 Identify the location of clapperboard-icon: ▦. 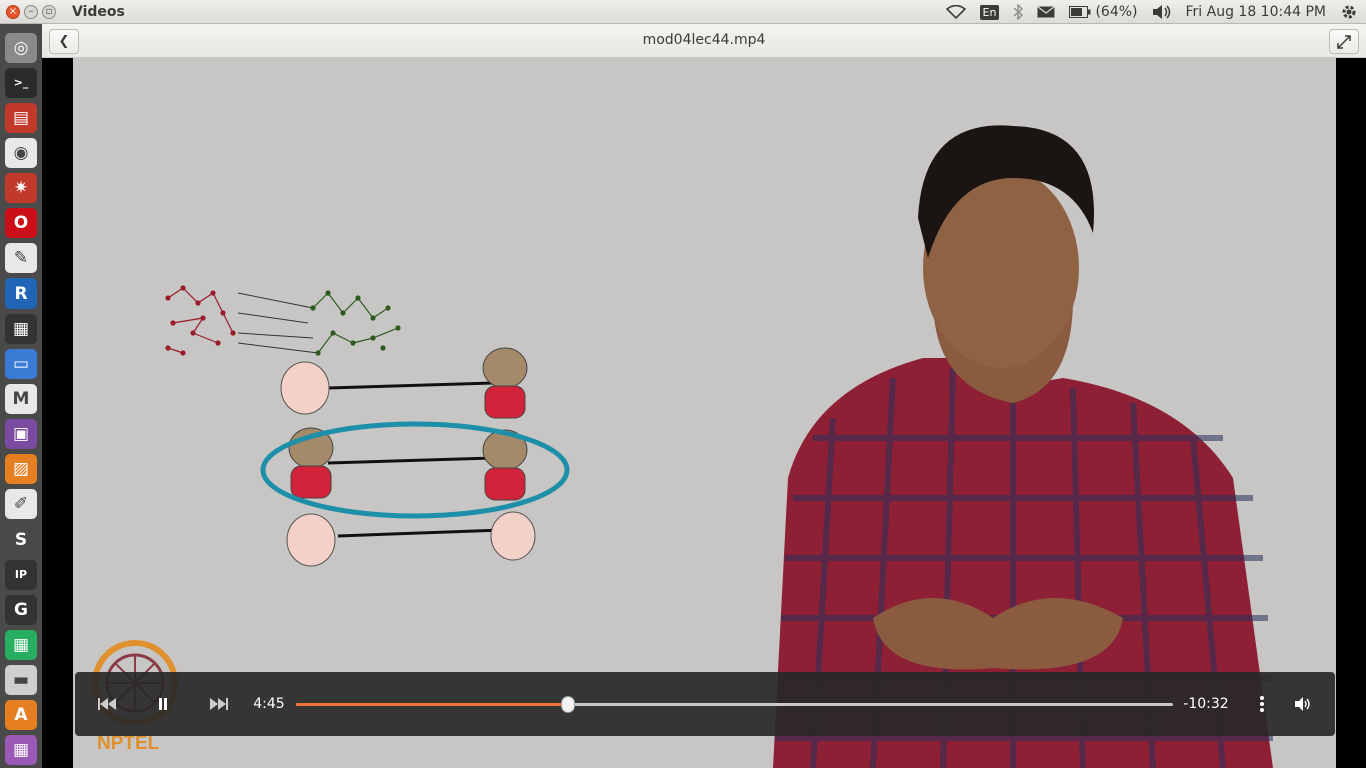
(21, 328).